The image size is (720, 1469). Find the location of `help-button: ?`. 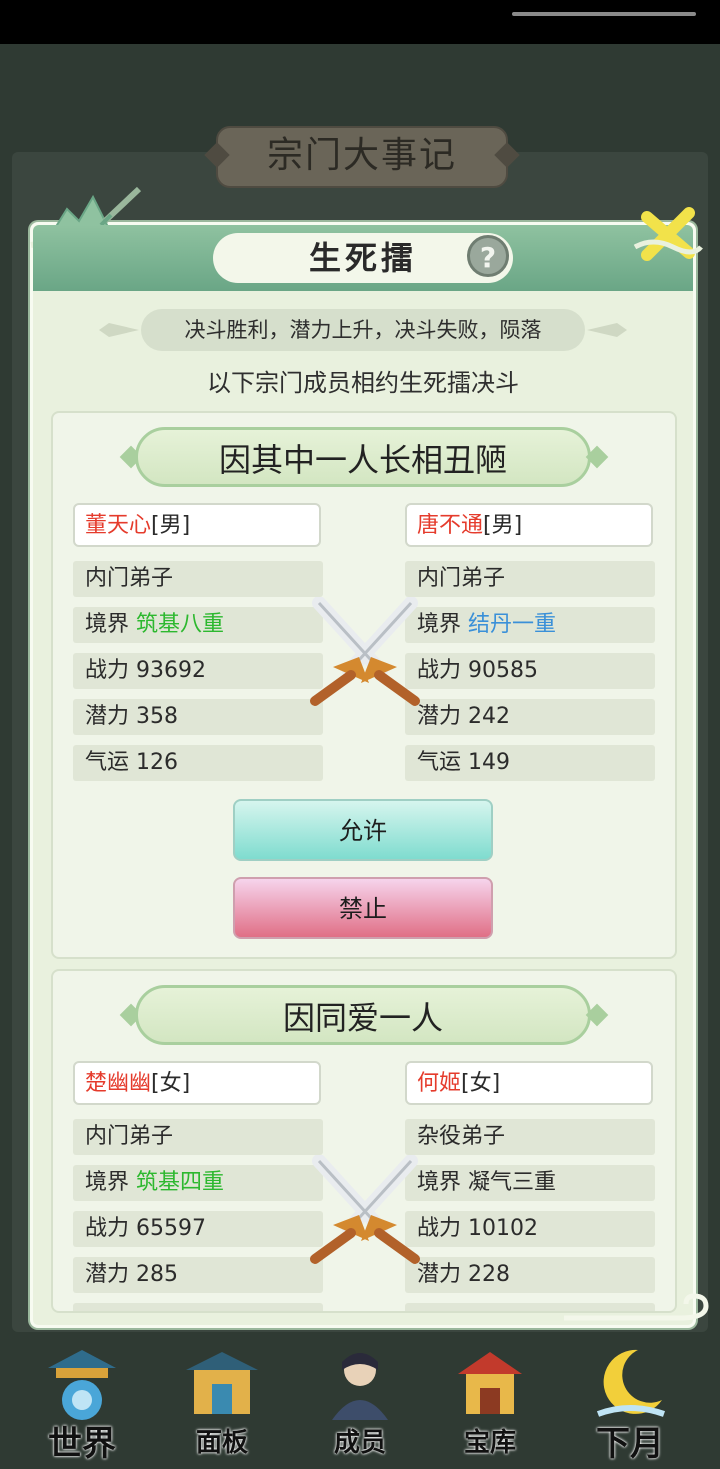

help-button: ? is located at coordinates (488, 256).